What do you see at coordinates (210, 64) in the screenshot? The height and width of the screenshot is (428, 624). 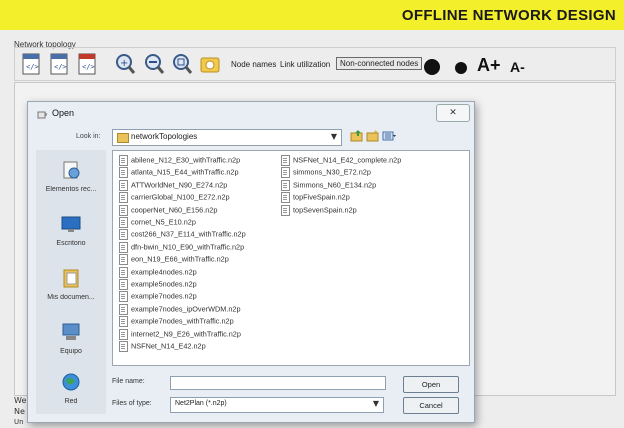 I see `background-image-icon` at bounding box center [210, 64].